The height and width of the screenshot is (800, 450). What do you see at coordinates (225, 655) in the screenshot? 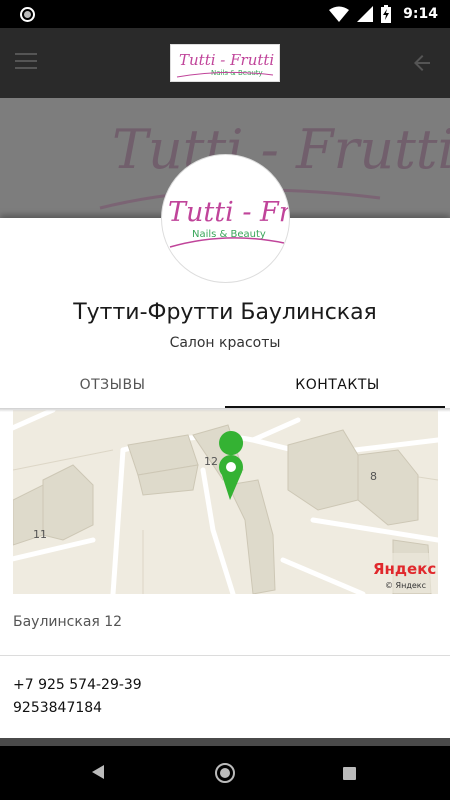
I see `contacts-divider` at bounding box center [225, 655].